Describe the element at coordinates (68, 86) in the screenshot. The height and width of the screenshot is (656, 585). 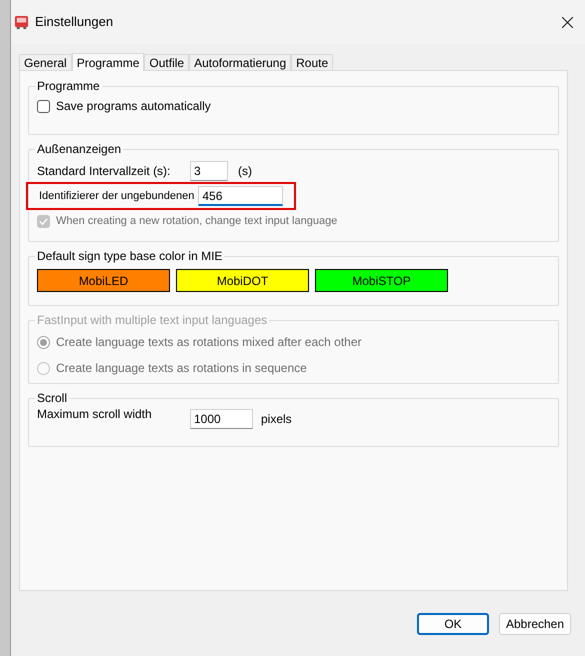
I see `group-title: Programme` at that location.